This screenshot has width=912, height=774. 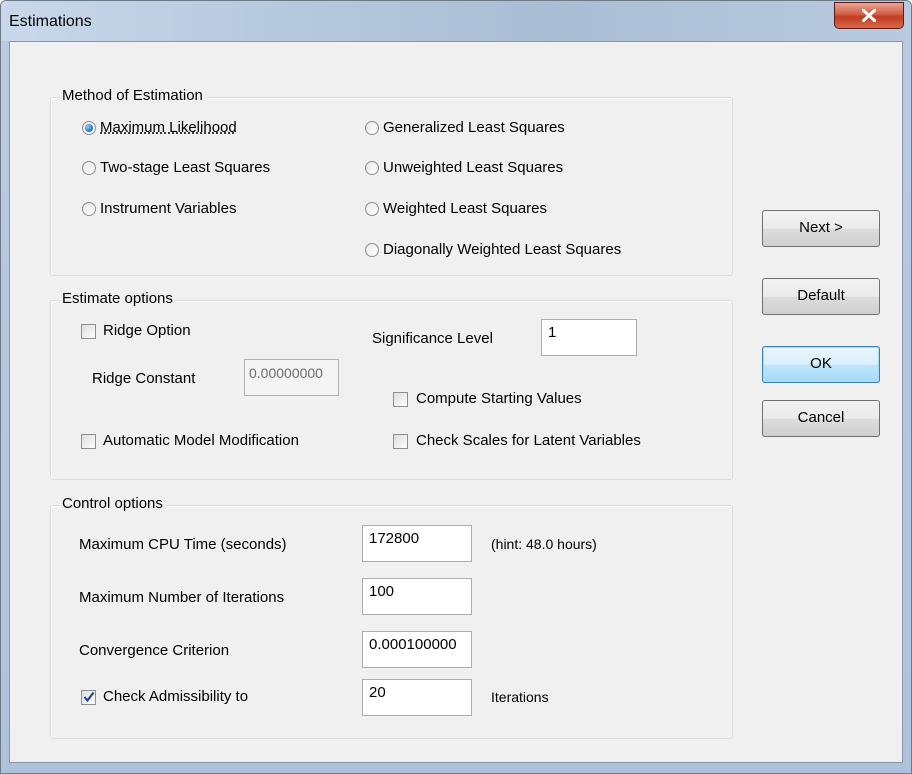 What do you see at coordinates (372, 168) in the screenshot?
I see `radio-unweighted-least-squares` at bounding box center [372, 168].